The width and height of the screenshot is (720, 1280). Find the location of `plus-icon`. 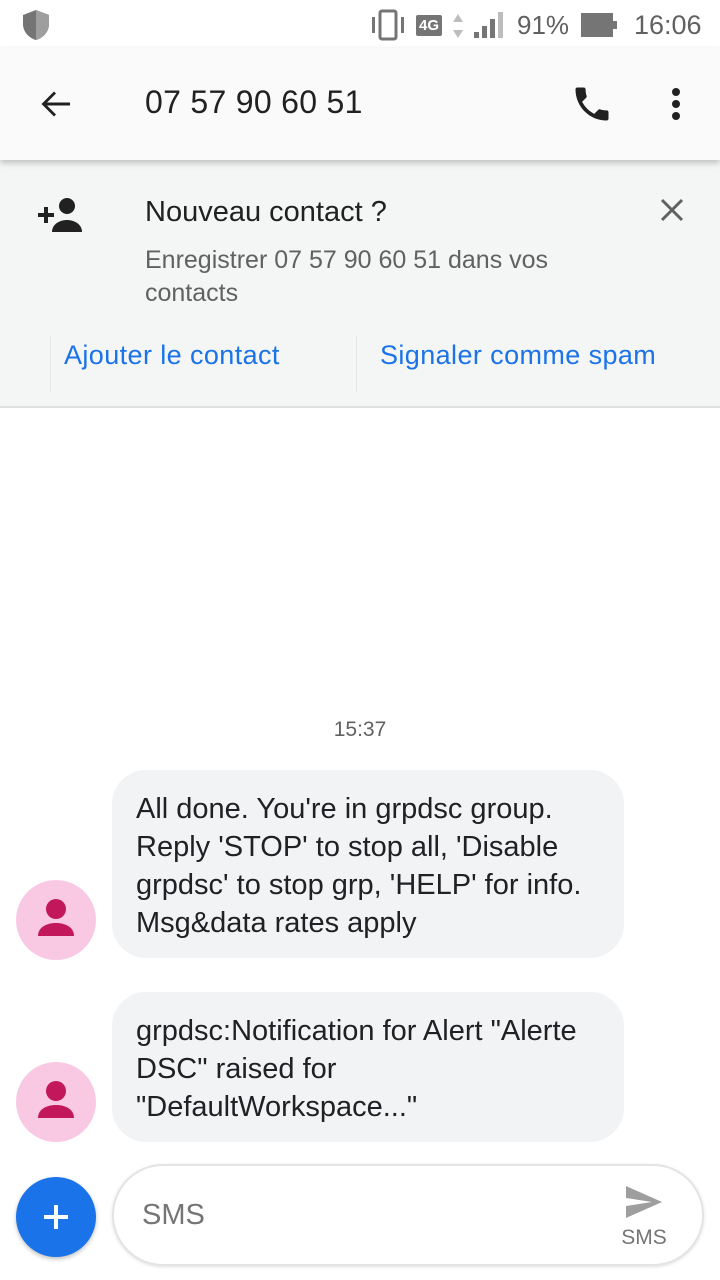

plus-icon is located at coordinates (56, 1217).